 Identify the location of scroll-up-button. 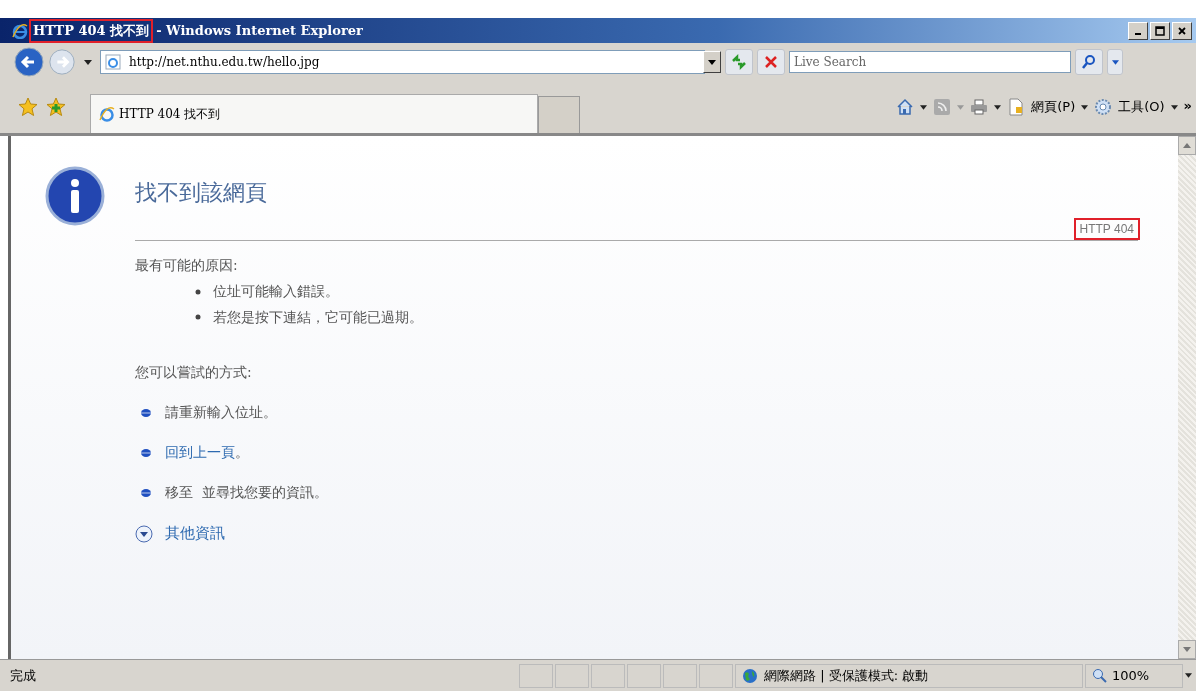
(1187, 145).